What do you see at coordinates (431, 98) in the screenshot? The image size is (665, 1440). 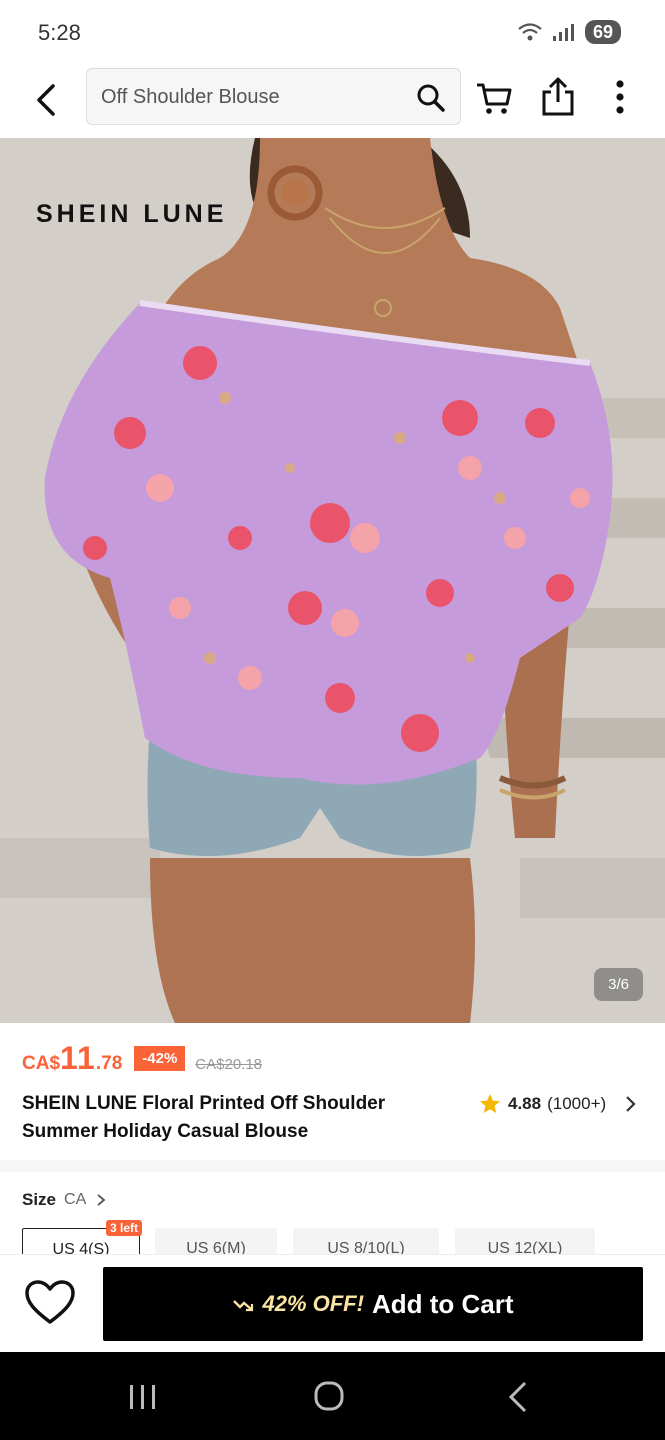 I see `search-icon` at bounding box center [431, 98].